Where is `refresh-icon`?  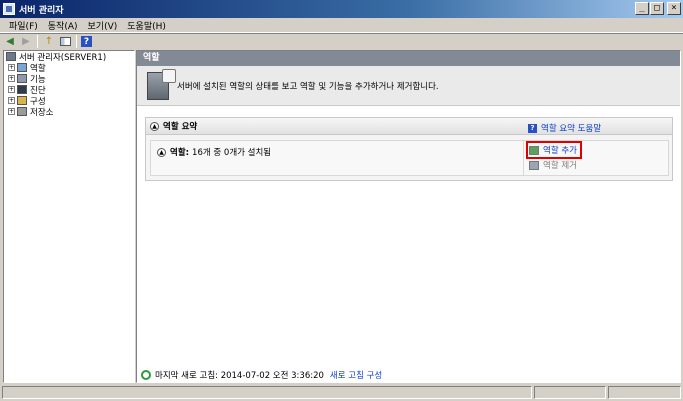
refresh-icon is located at coordinates (146, 375).